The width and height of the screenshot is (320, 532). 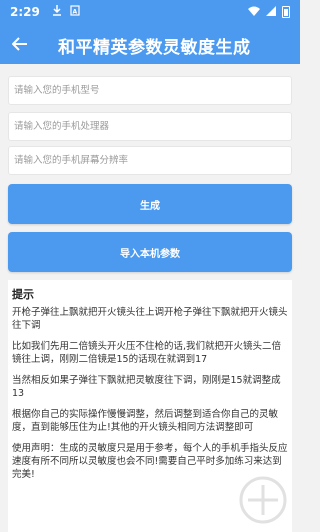 I want to click on import-params-button: 导入本机参数, so click(x=150, y=252).